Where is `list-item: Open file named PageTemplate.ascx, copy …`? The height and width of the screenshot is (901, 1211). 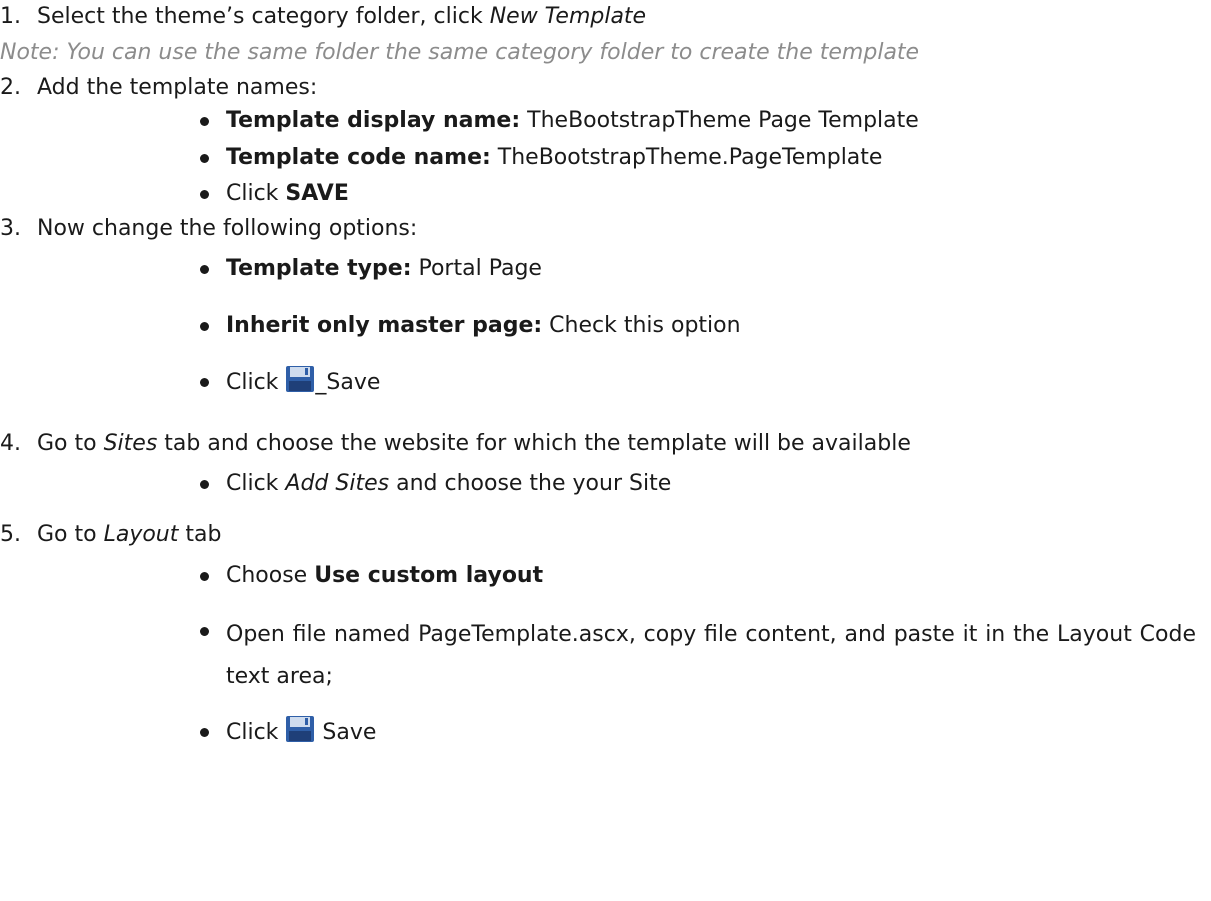 list-item: Open file named PageTemplate.ascx, copy … is located at coordinates (711, 655).